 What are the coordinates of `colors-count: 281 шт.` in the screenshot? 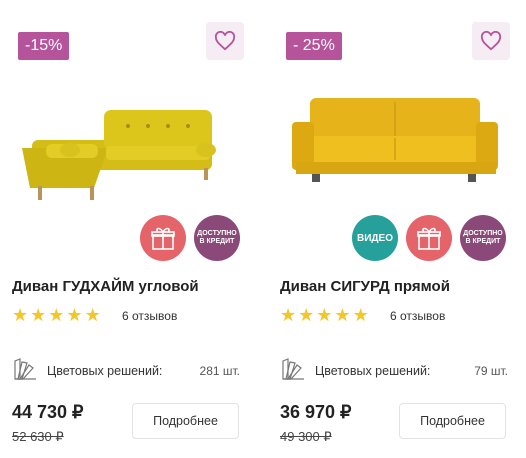 It's located at (219, 371).